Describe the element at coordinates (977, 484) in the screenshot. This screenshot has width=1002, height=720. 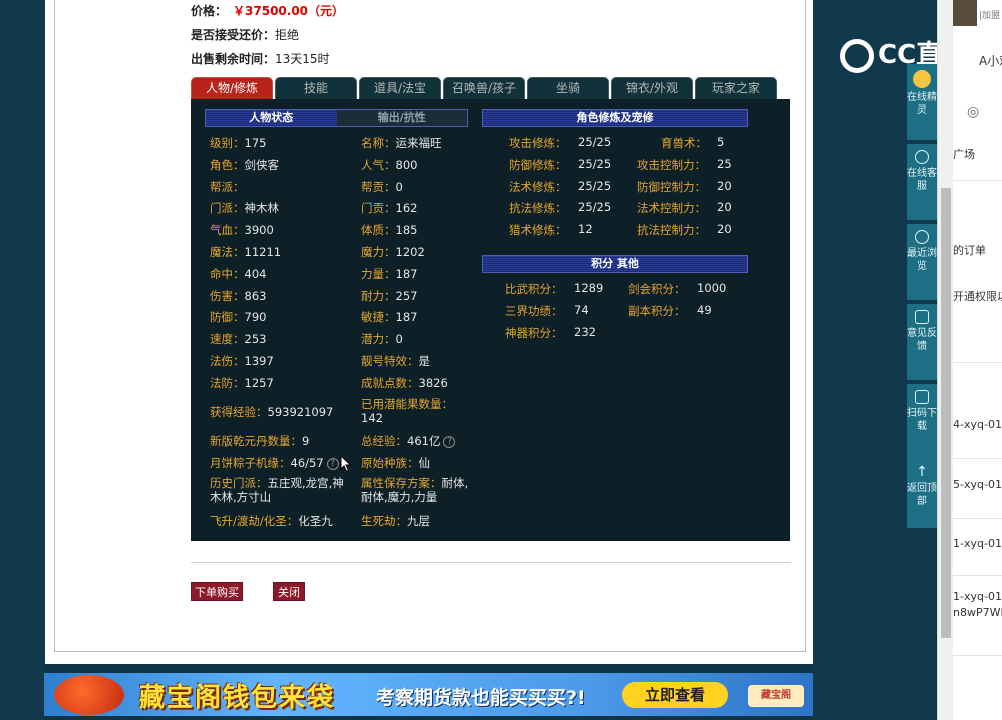
I see `strip-item: 5-xyq-01-(` at that location.